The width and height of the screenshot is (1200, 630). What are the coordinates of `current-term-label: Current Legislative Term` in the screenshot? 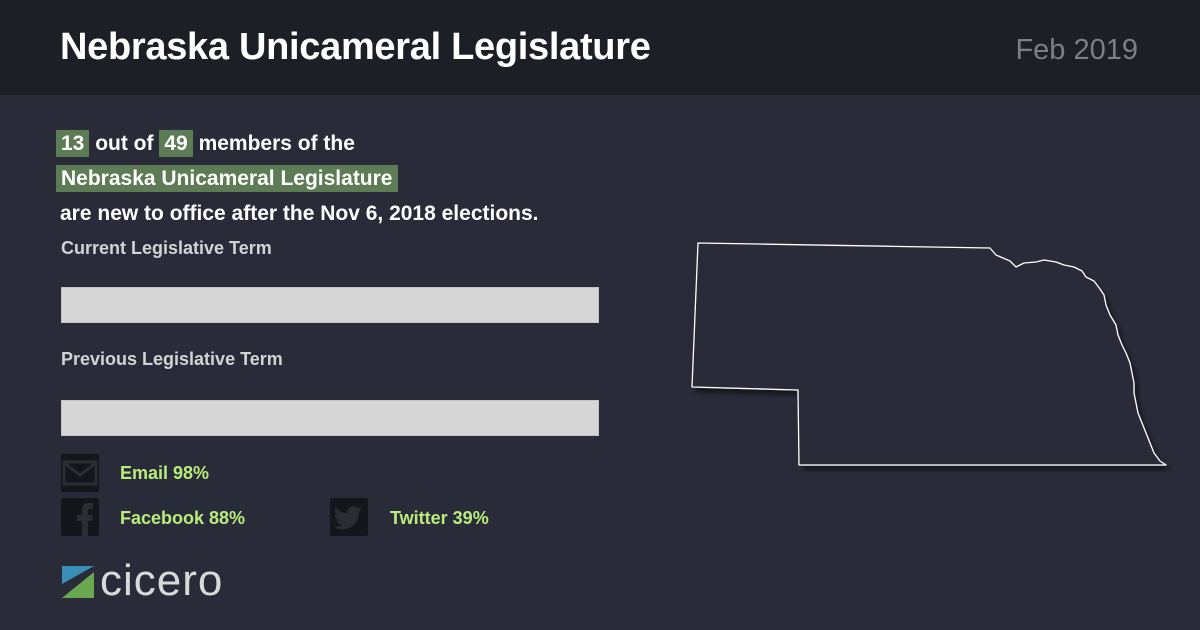 It's located at (166, 248).